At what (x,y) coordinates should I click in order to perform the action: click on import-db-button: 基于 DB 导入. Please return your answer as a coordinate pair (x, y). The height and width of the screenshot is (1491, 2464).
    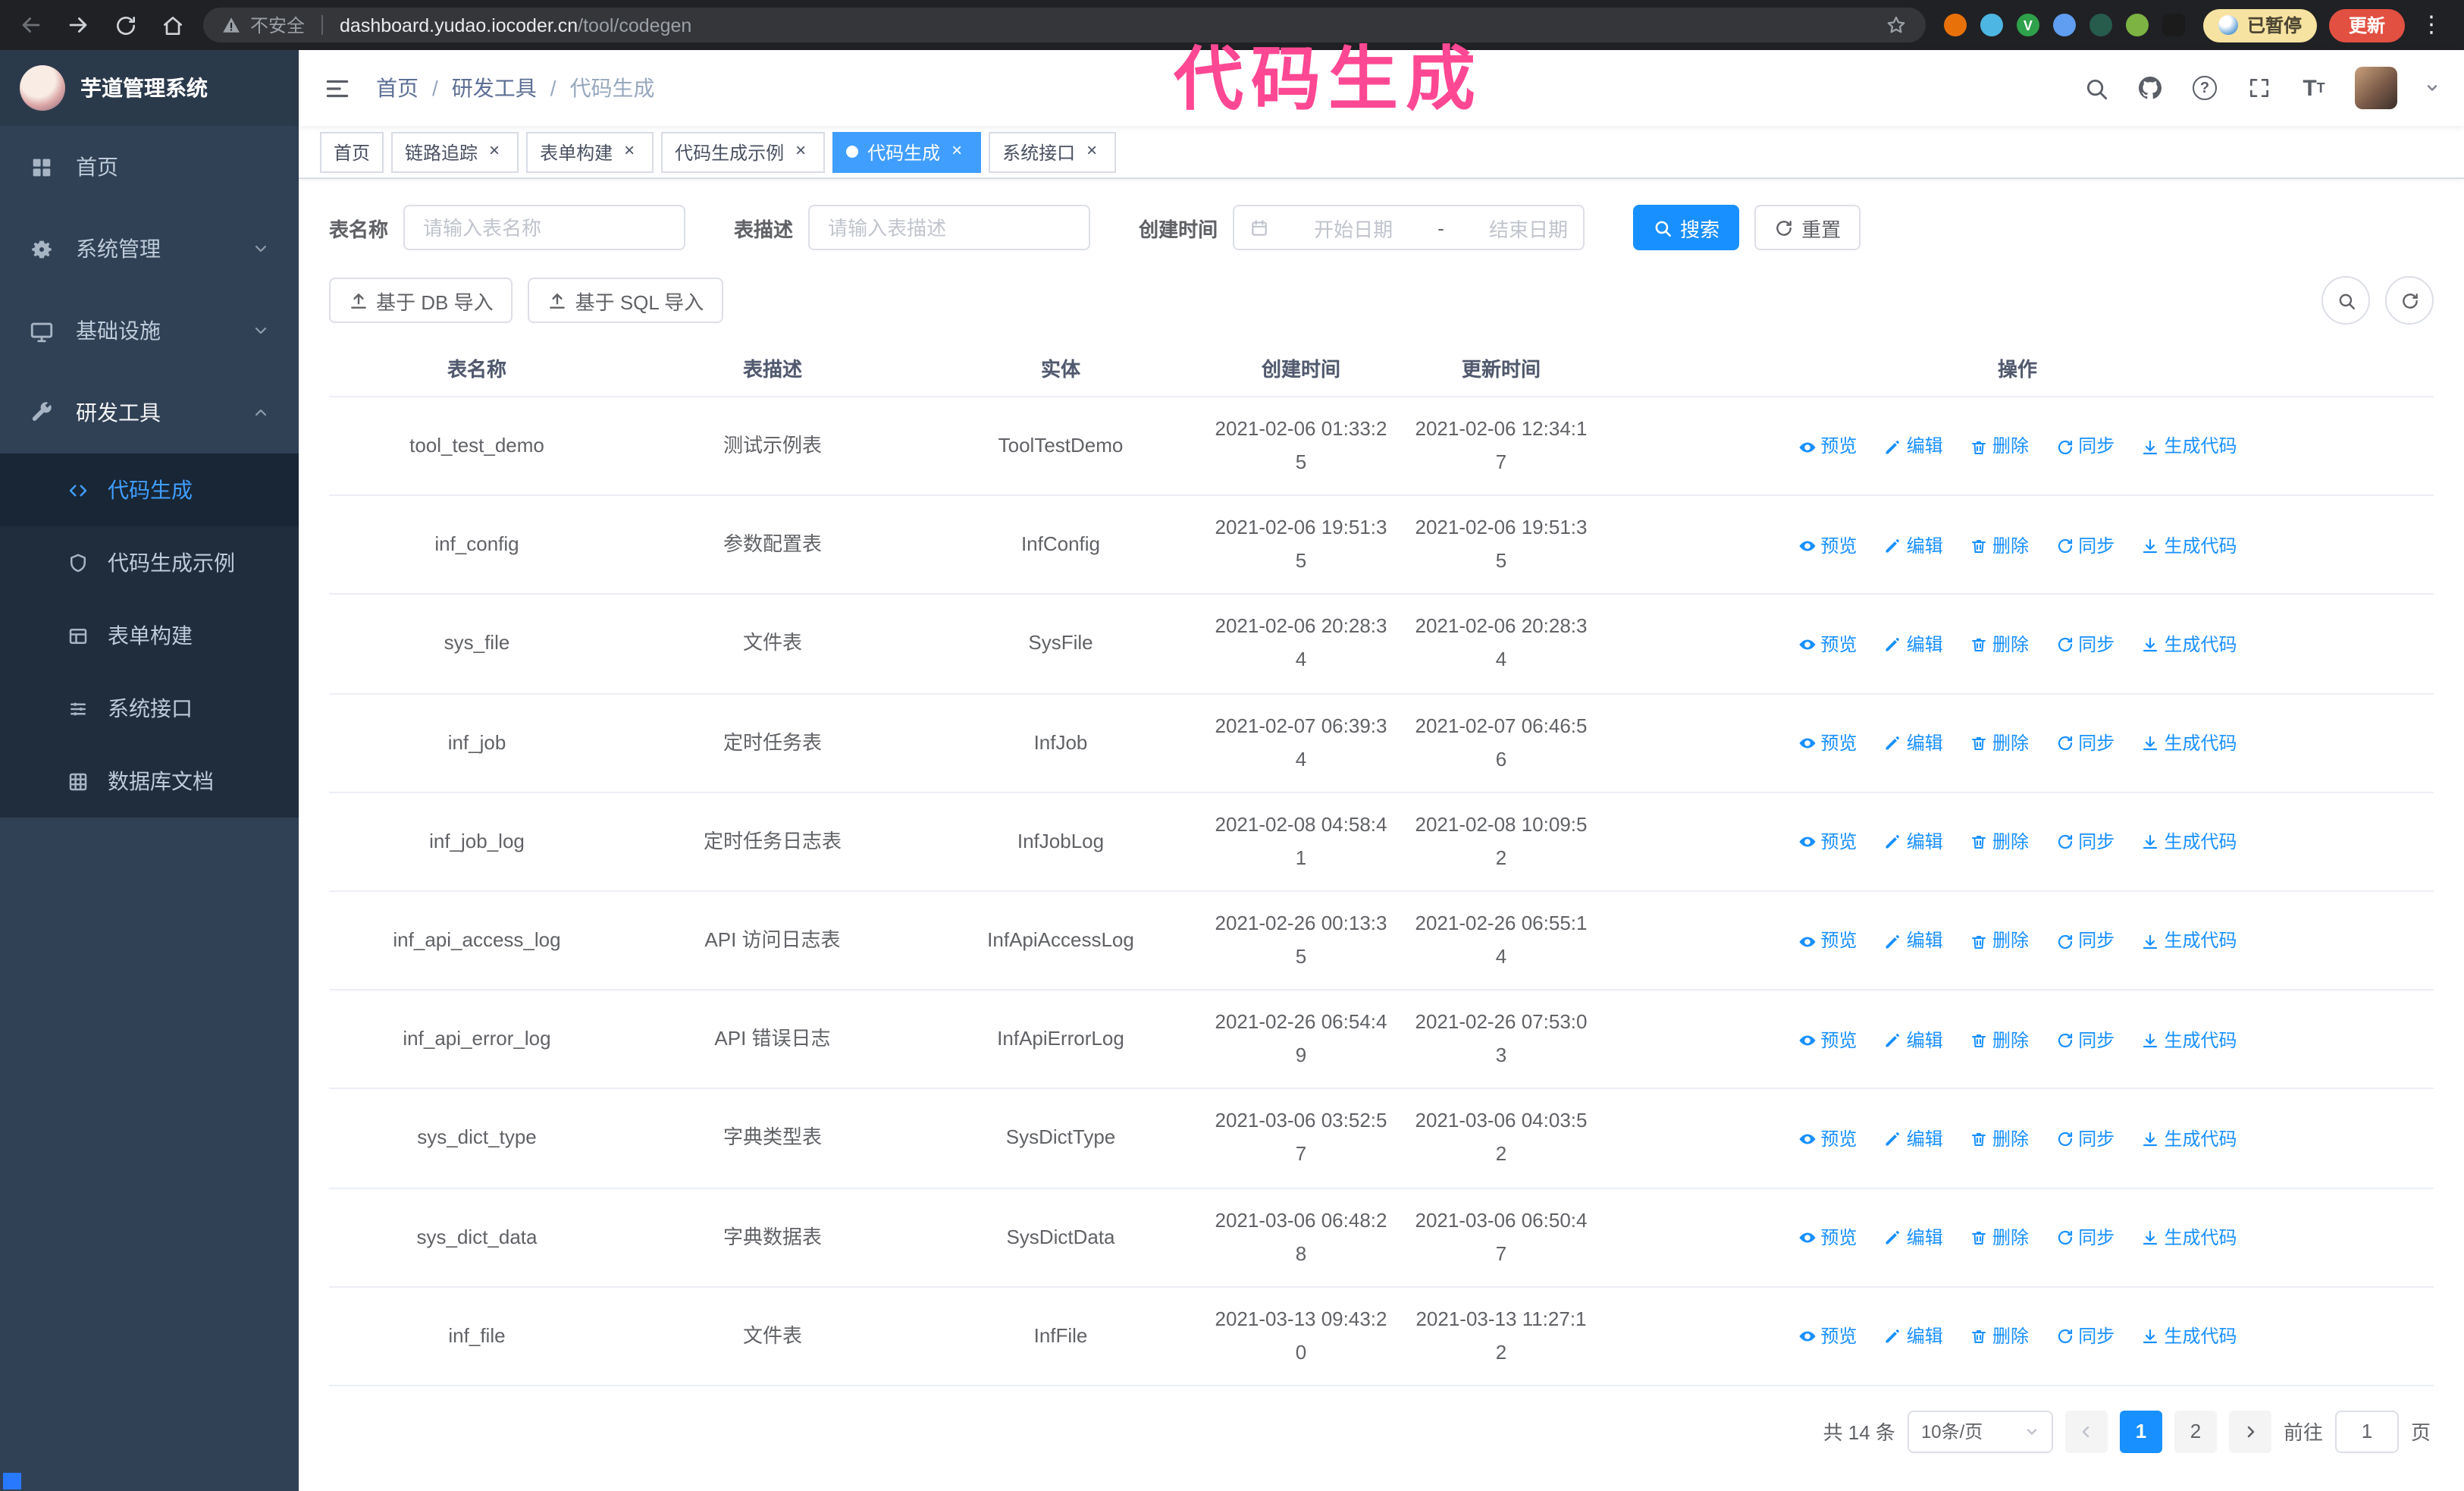
    Looking at the image, I should click on (421, 300).